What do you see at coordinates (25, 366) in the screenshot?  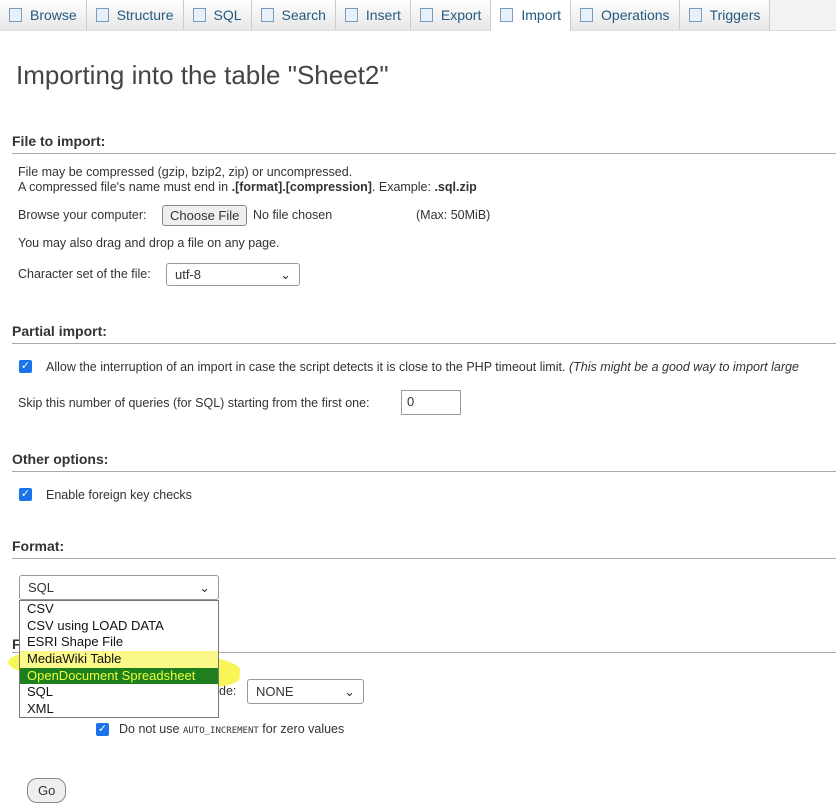 I see `allow-interrupt-checkbox: ✓` at bounding box center [25, 366].